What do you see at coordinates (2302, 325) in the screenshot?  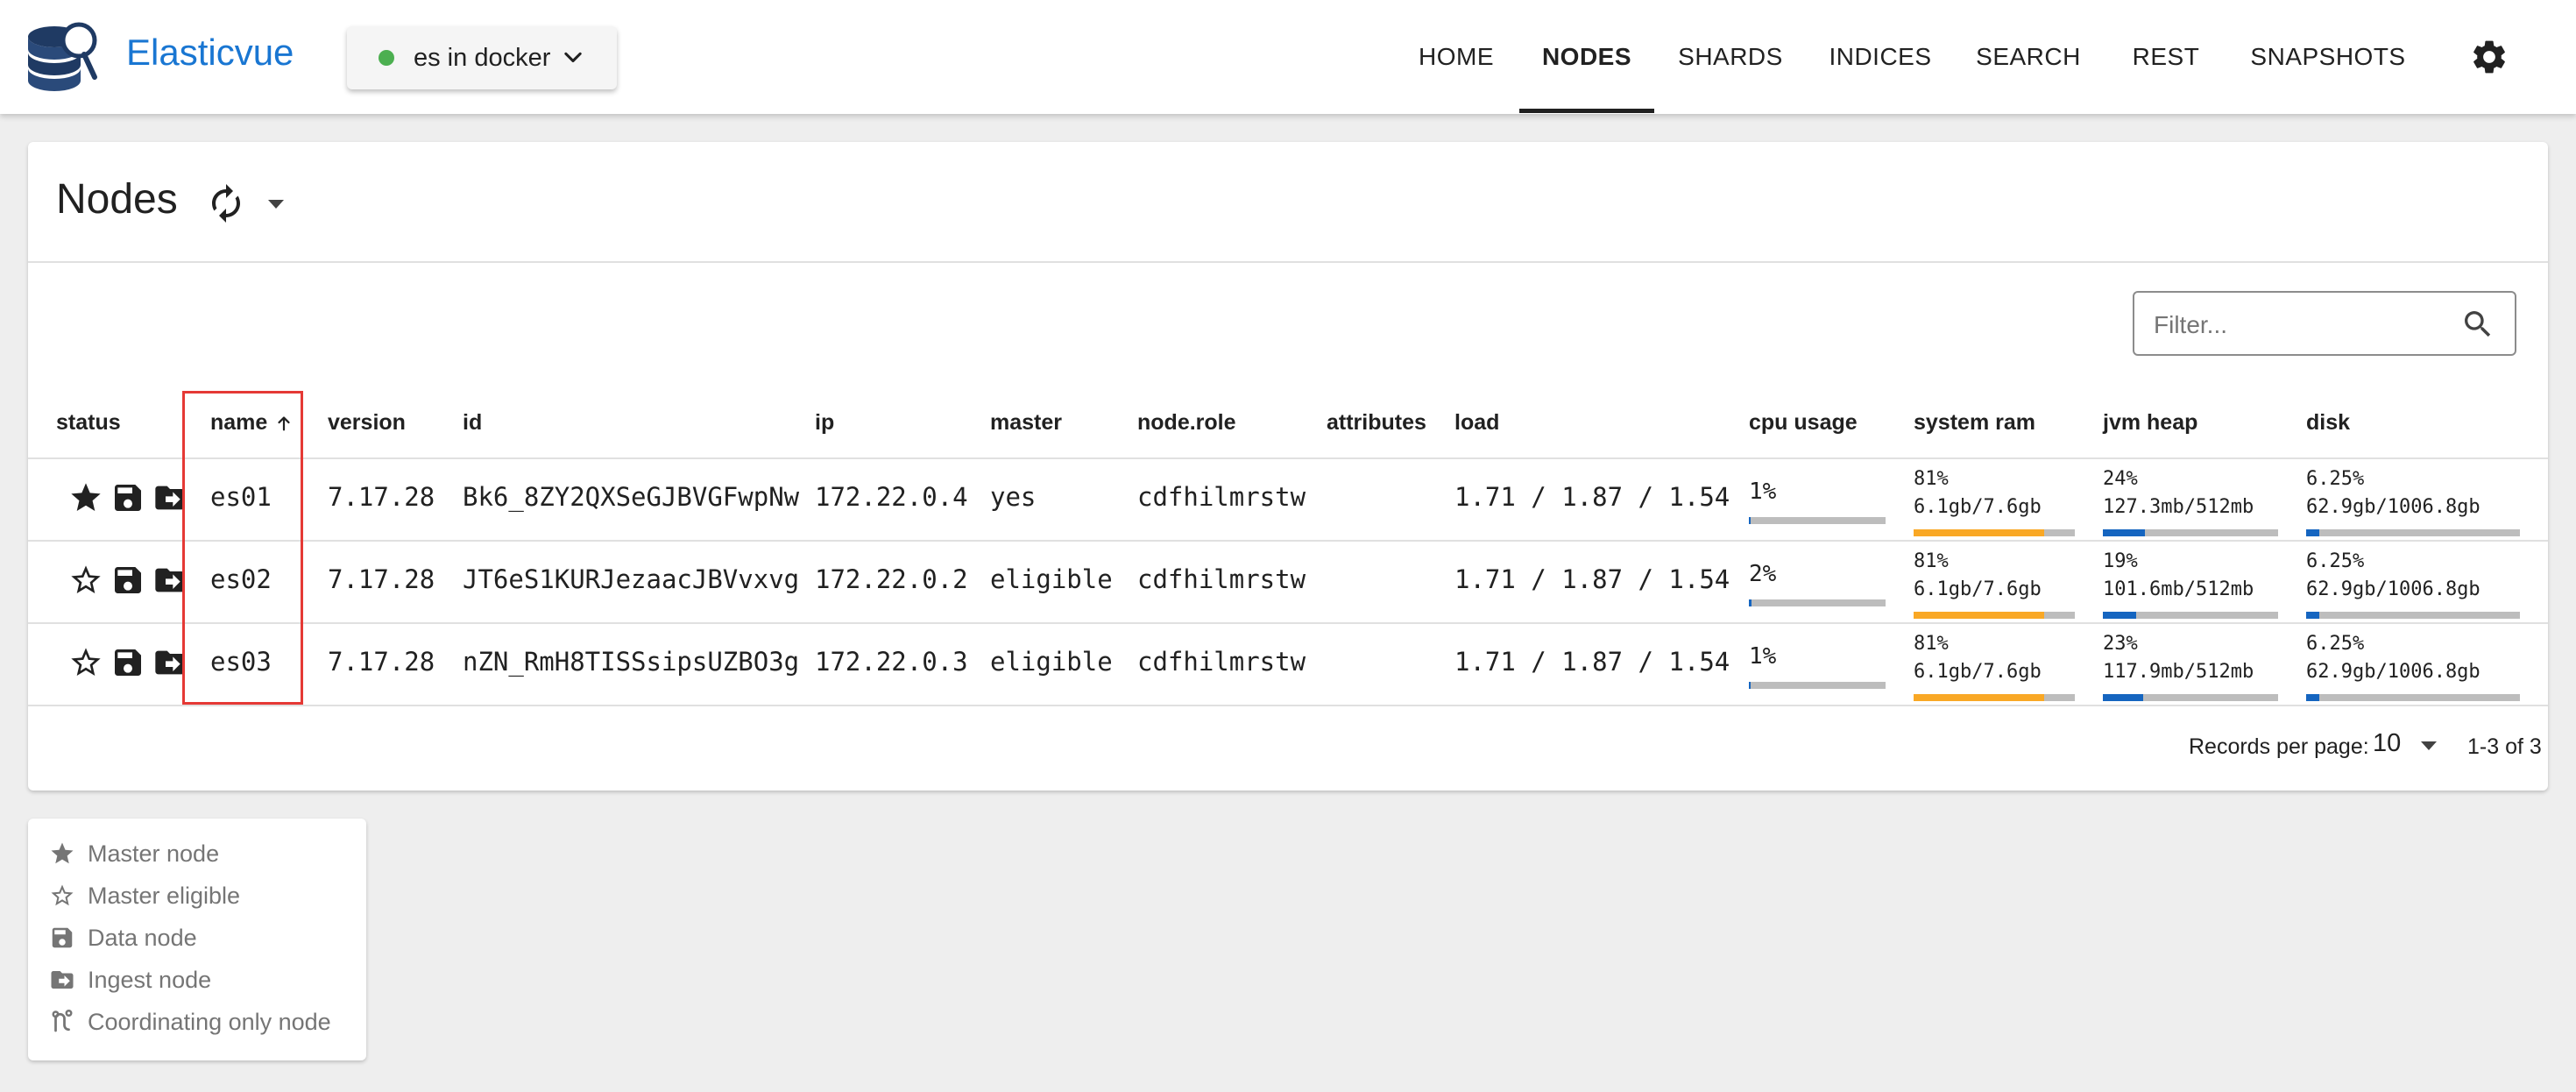 I see `filter-input` at bounding box center [2302, 325].